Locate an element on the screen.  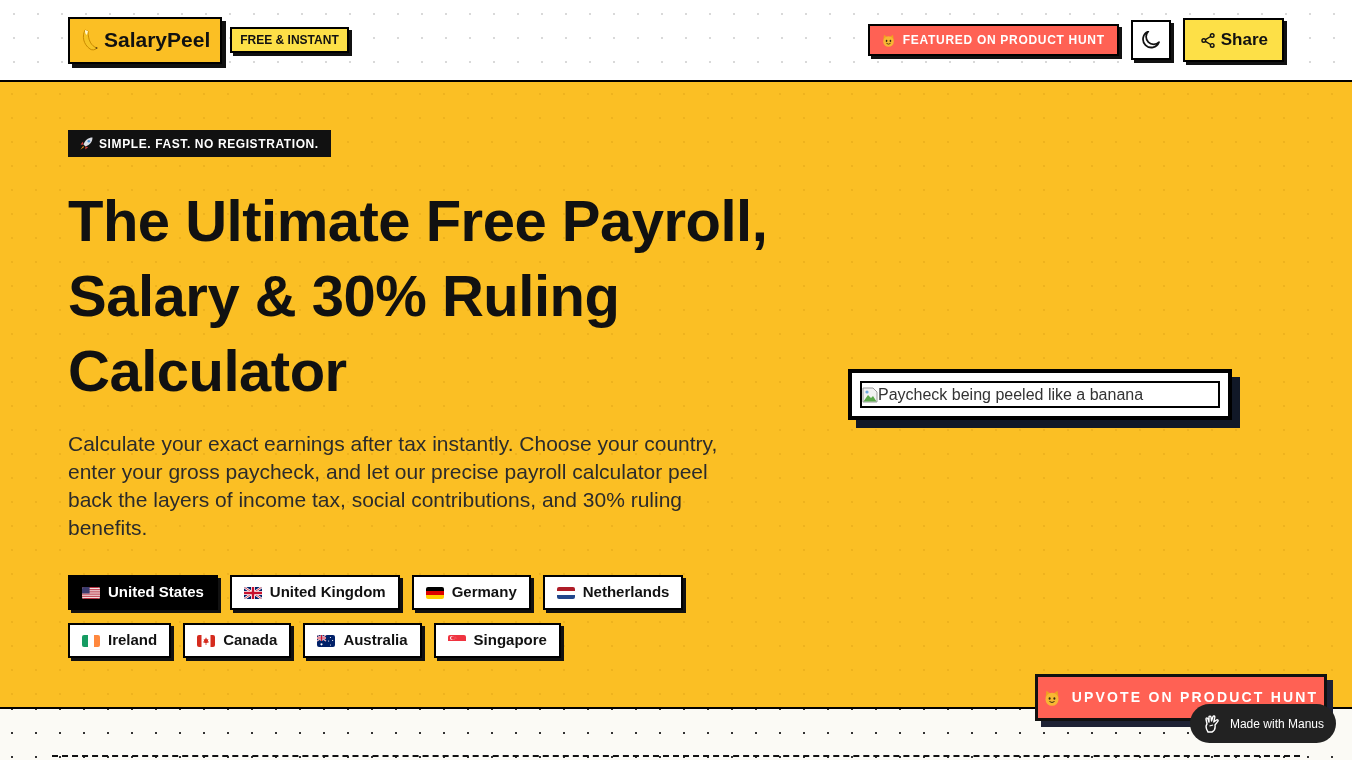
country-button: Ireland is located at coordinates (120, 640).